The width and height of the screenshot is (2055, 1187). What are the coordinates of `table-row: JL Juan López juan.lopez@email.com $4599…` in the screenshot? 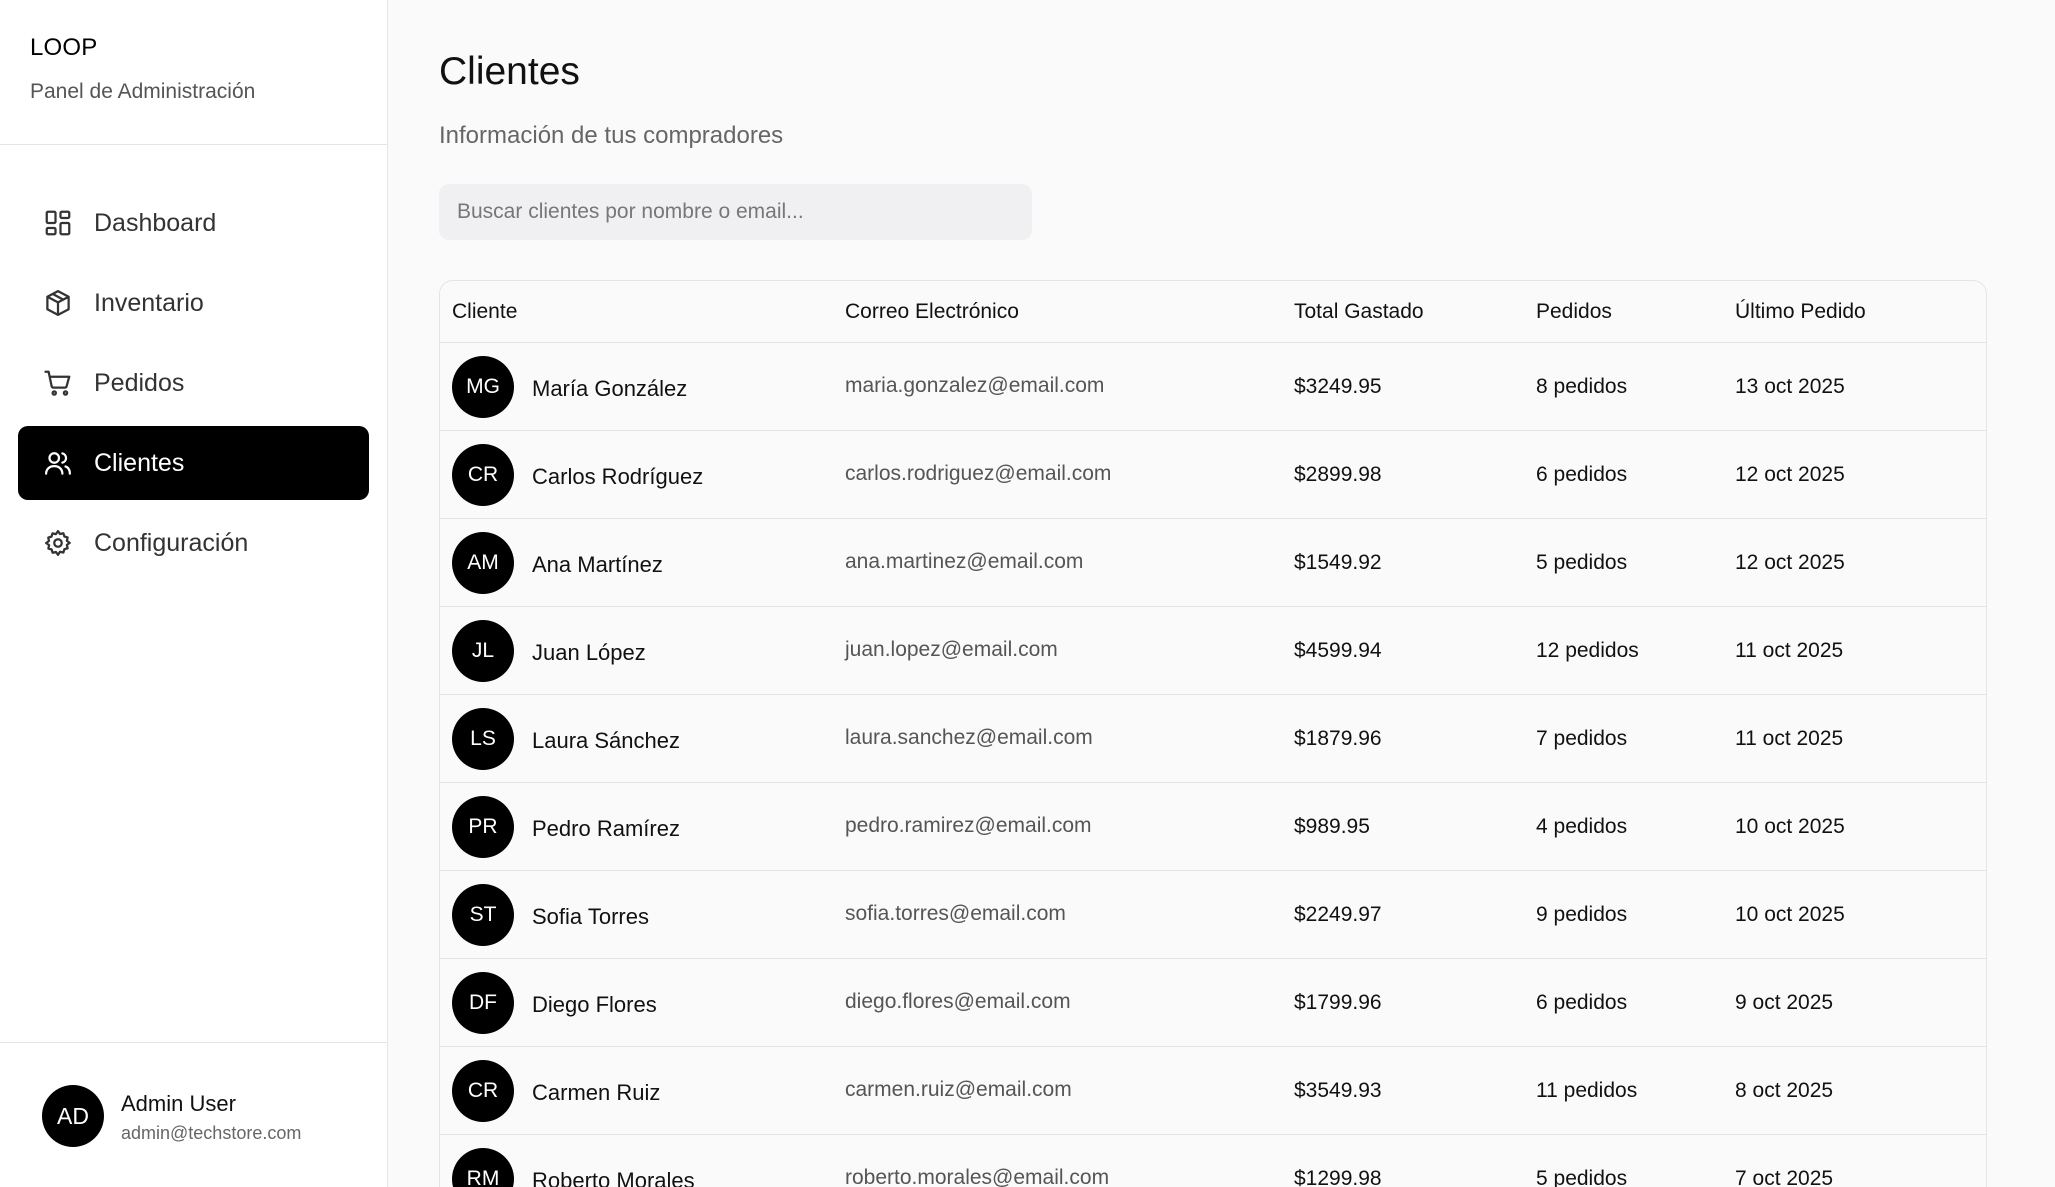 It's located at (1213, 651).